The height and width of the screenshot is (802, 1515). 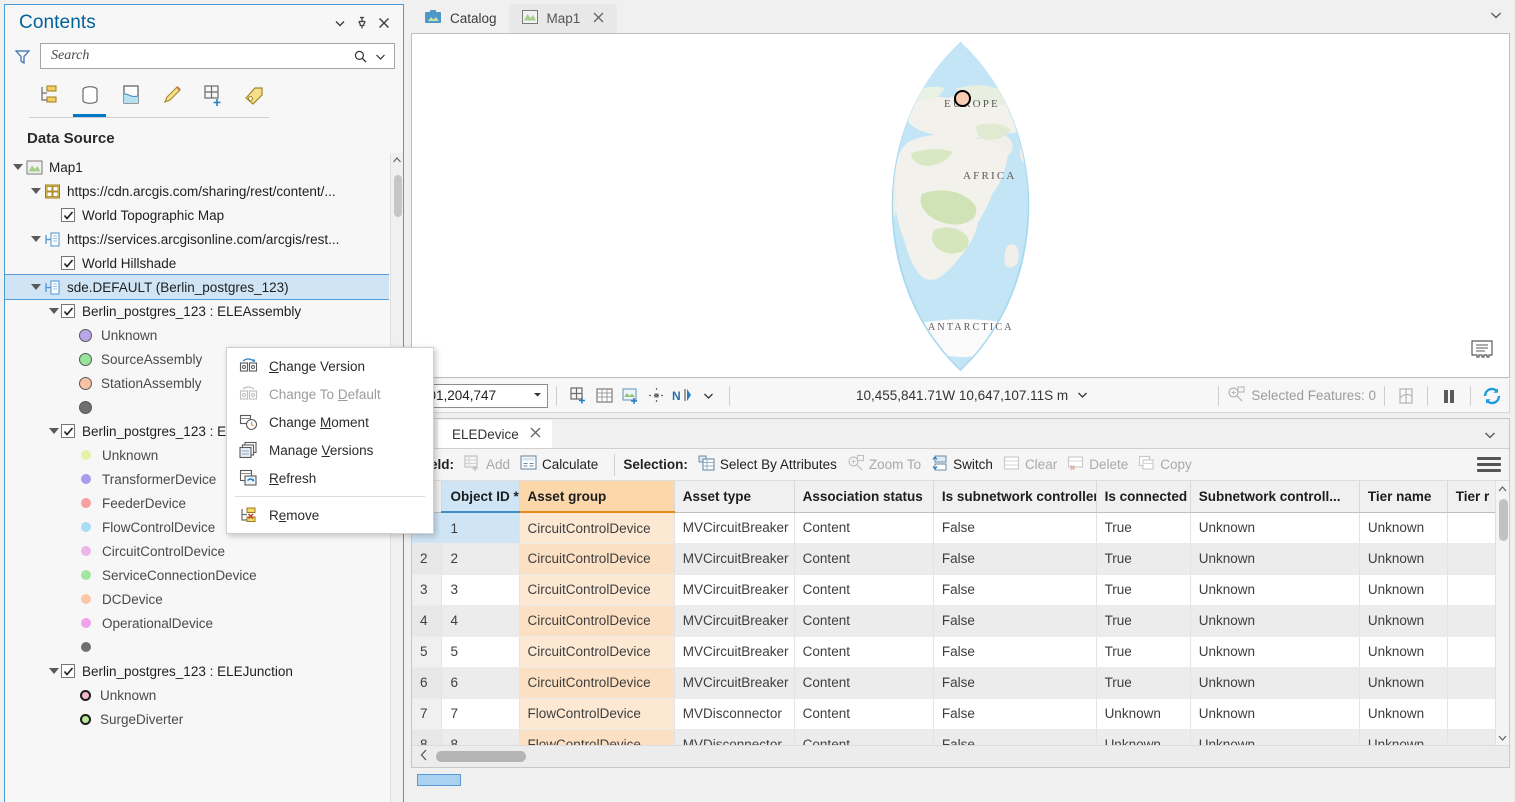 What do you see at coordinates (734, 559) in the screenshot?
I see `cell-asset_type: MVCircuitBreaker` at bounding box center [734, 559].